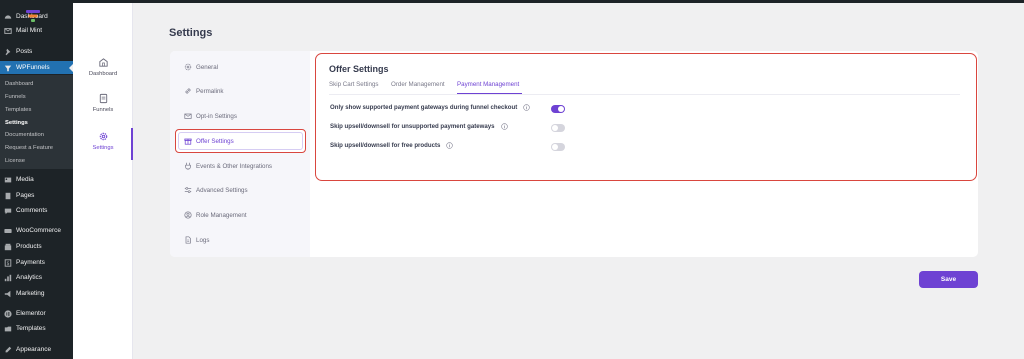  What do you see at coordinates (36, 246) in the screenshot?
I see `menu-item-products: Products` at bounding box center [36, 246].